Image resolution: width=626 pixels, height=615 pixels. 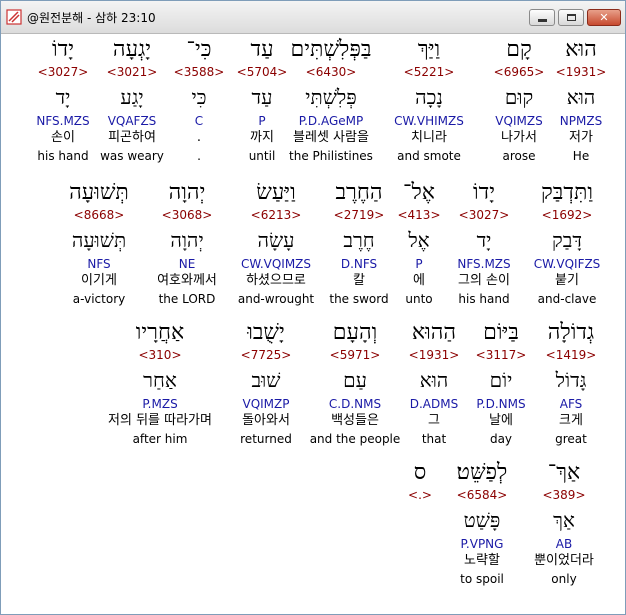 What do you see at coordinates (63, 97) in the screenshot?
I see `lemma: יָד` at bounding box center [63, 97].